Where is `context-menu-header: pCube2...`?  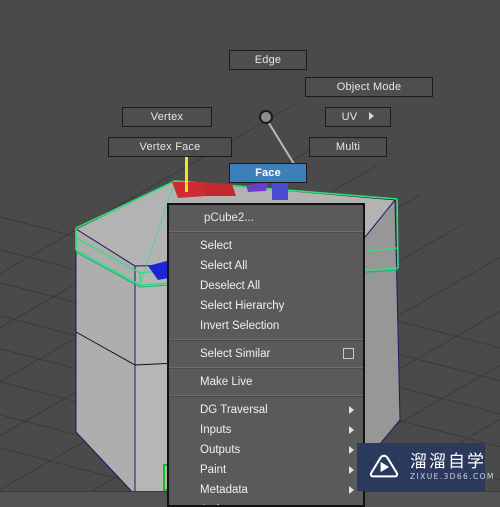 context-menu-header: pCube2... is located at coordinates (229, 218).